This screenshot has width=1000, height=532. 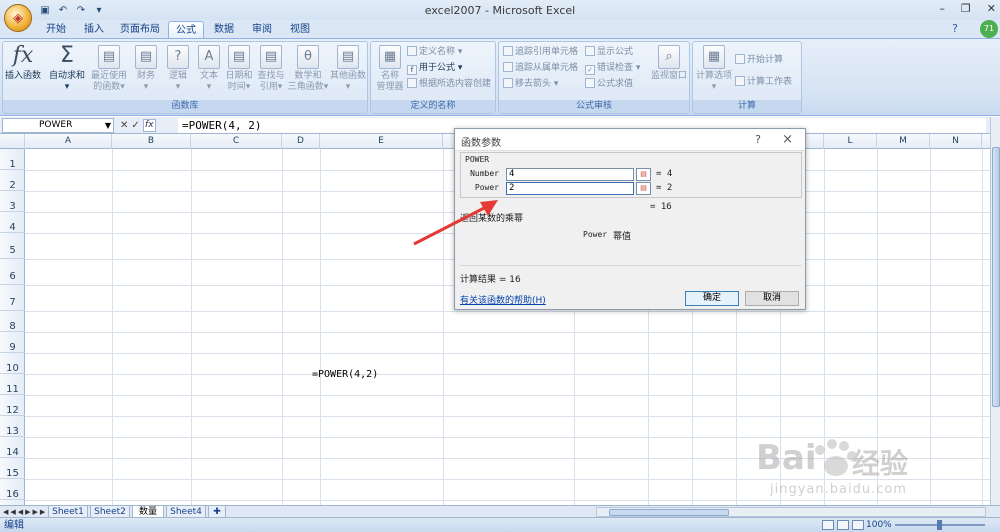 I want to click on column-header: C, so click(x=236, y=141).